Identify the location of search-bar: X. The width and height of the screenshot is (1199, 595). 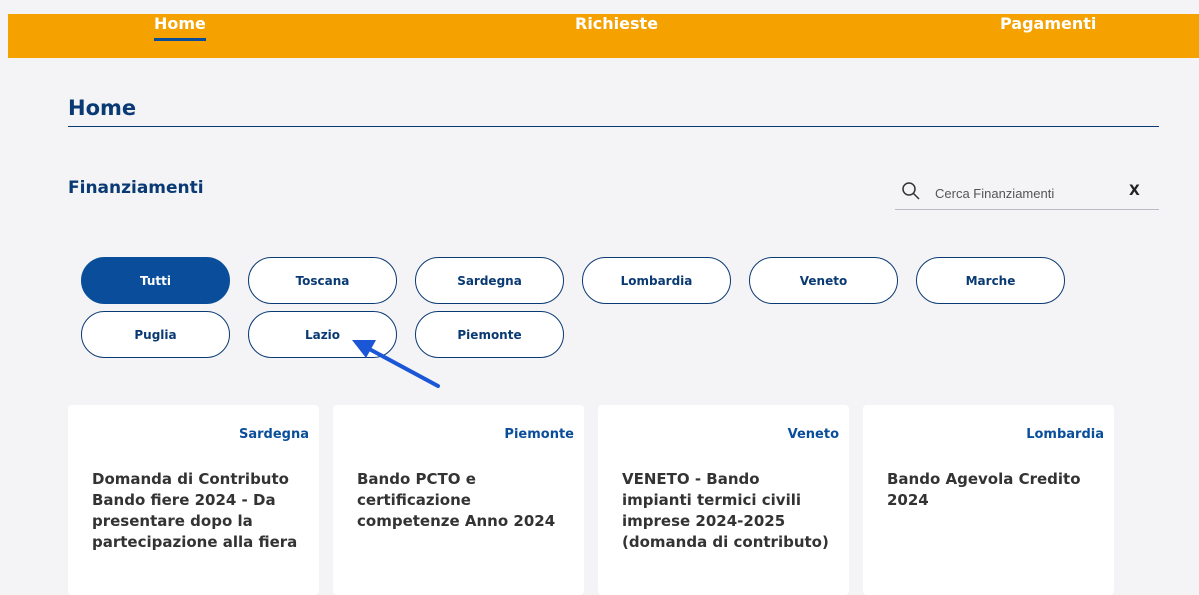
(1027, 192).